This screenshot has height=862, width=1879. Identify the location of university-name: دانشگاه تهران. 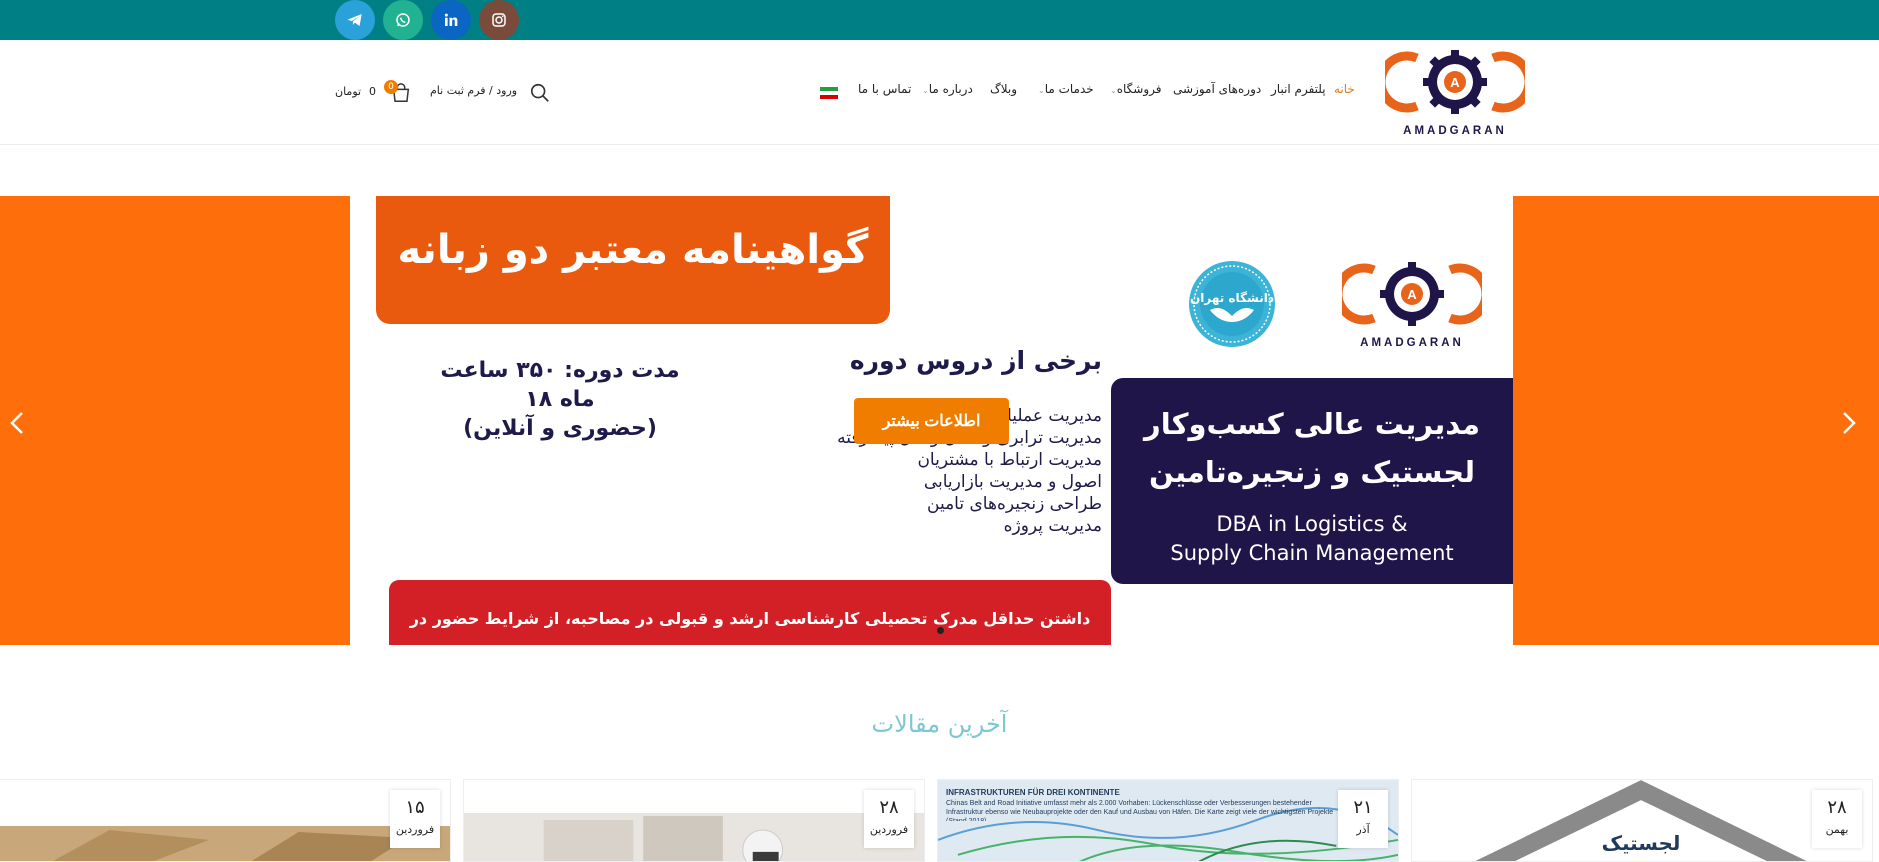
(1232, 298).